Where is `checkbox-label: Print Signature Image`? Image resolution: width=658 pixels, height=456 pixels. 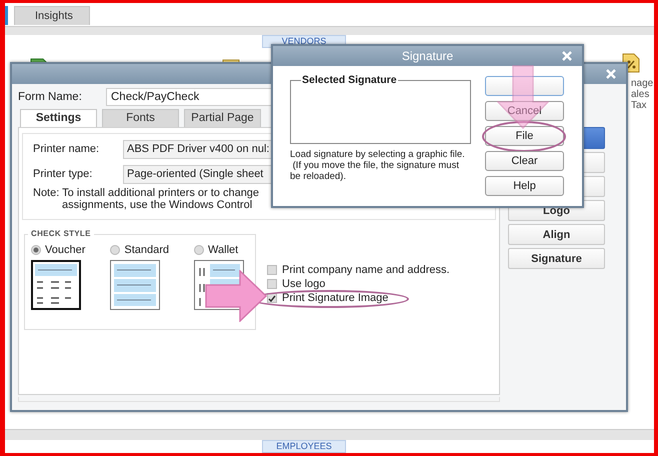
checkbox-label: Print Signature Image is located at coordinates (335, 298).